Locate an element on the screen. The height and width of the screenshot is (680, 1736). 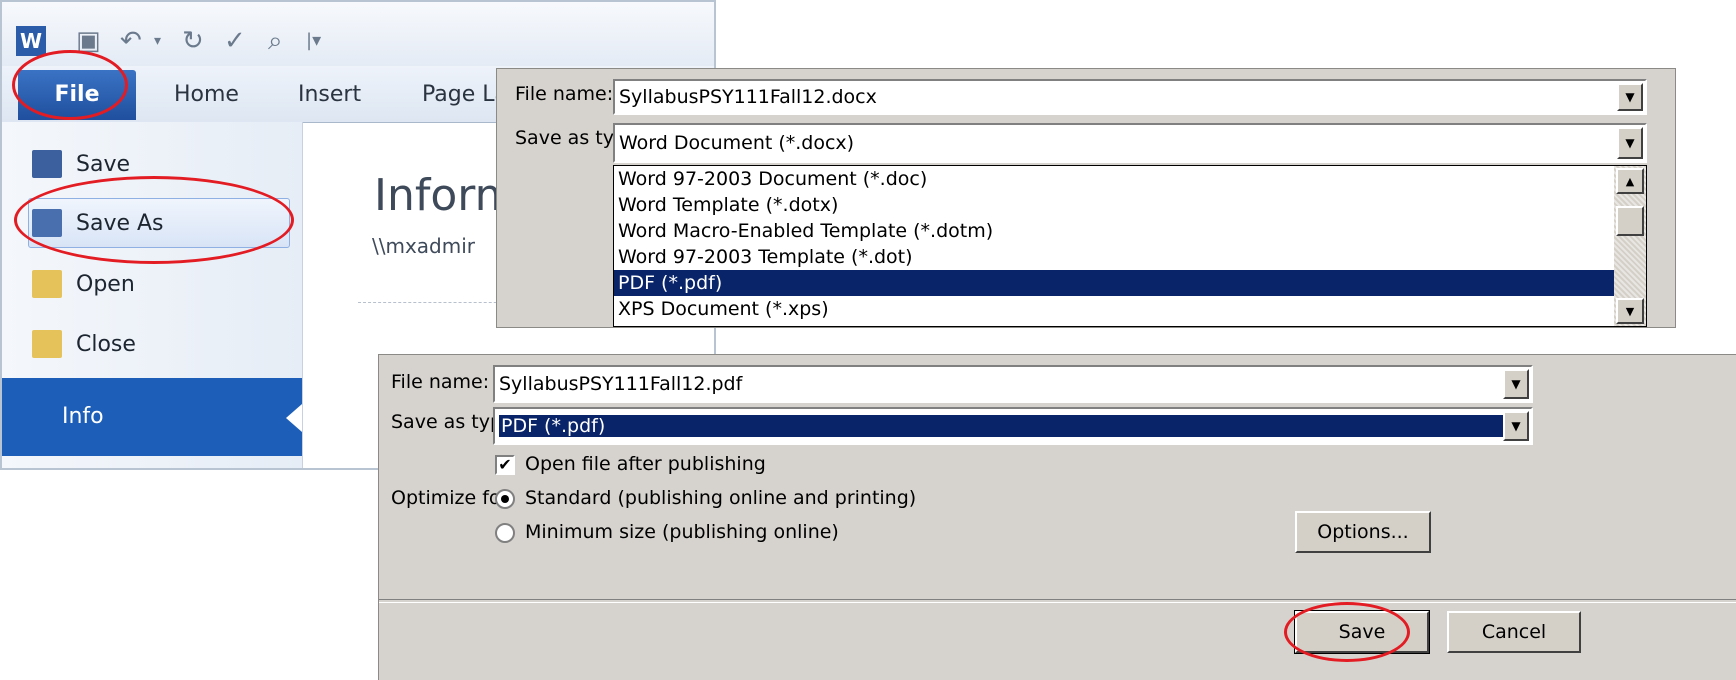
filename-value: SyllabusPSY111Fall12.docx is located at coordinates (748, 97).